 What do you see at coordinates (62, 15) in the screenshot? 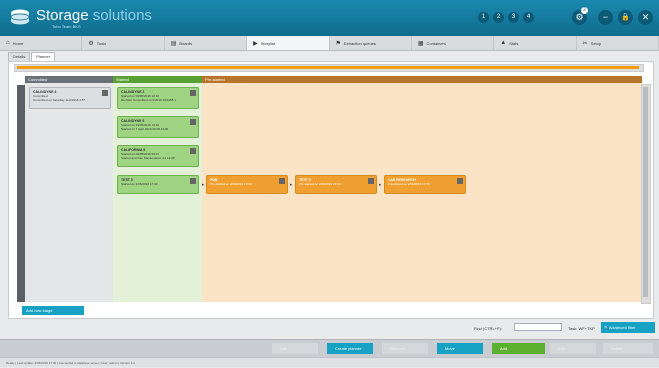
I see `app-title-main: Storage` at bounding box center [62, 15].